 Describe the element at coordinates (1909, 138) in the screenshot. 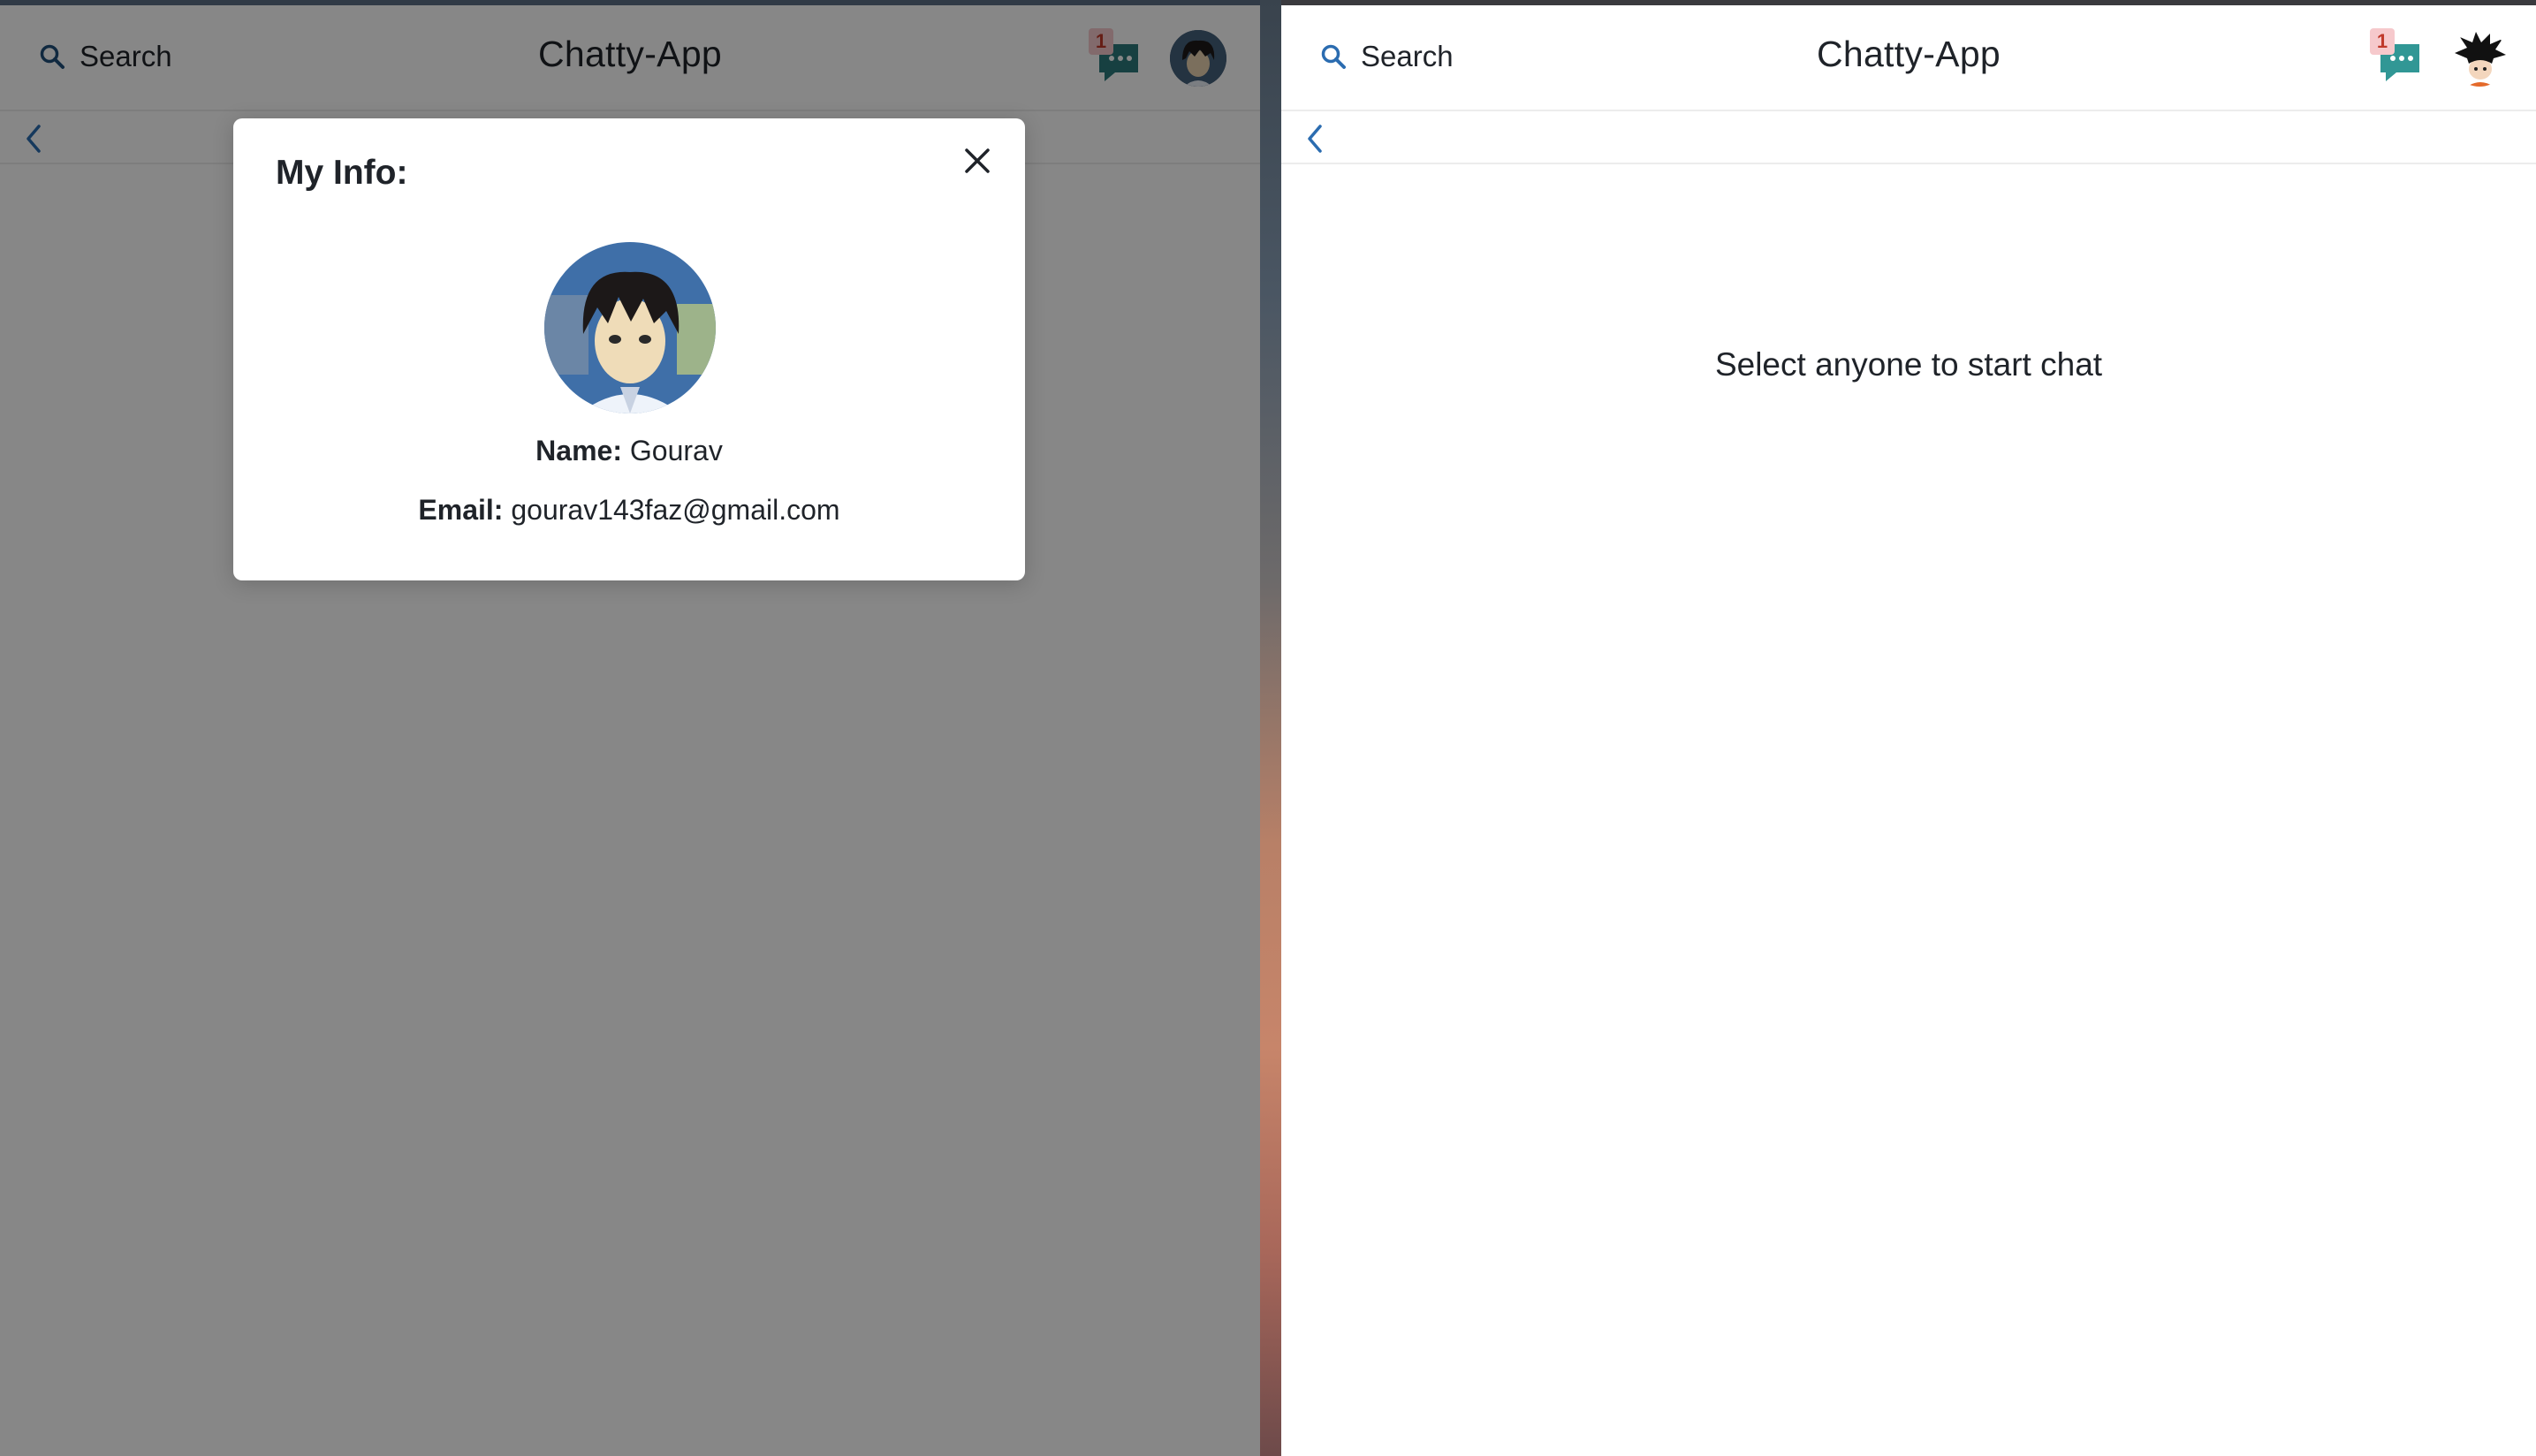

I see `sub-toolbar` at that location.